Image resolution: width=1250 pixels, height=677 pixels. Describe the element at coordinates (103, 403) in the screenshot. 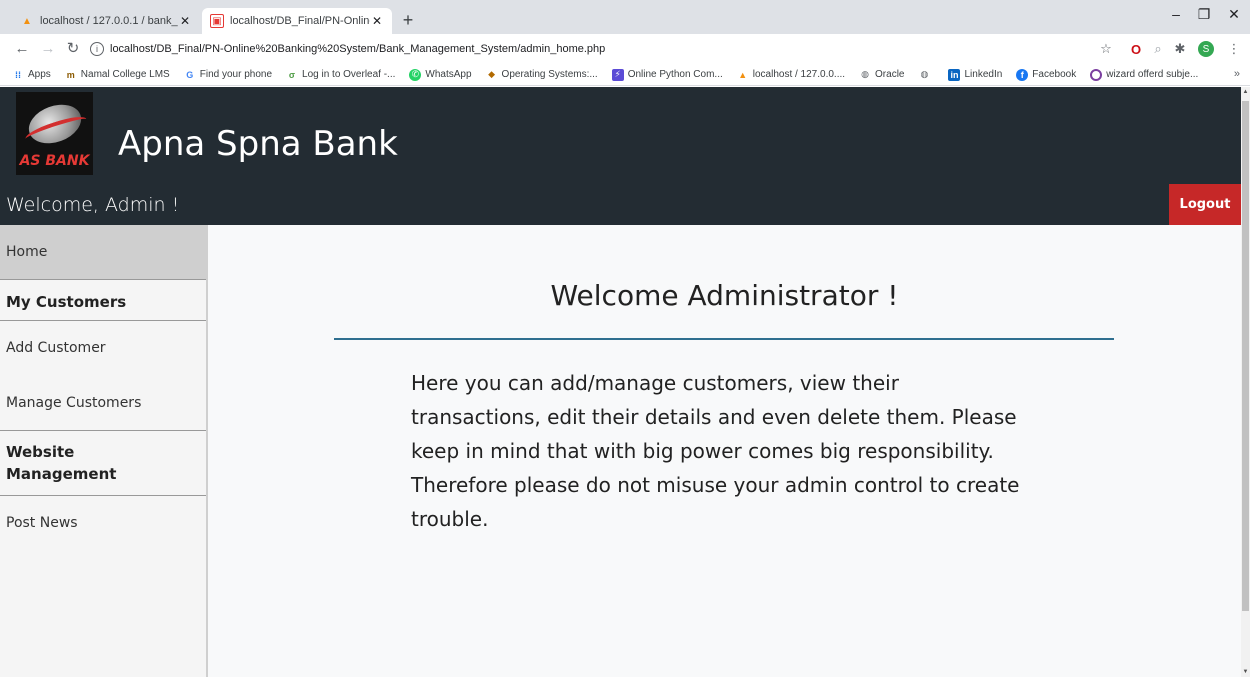

I see `sidebar-item-manage-customers: Manage Customers` at that location.